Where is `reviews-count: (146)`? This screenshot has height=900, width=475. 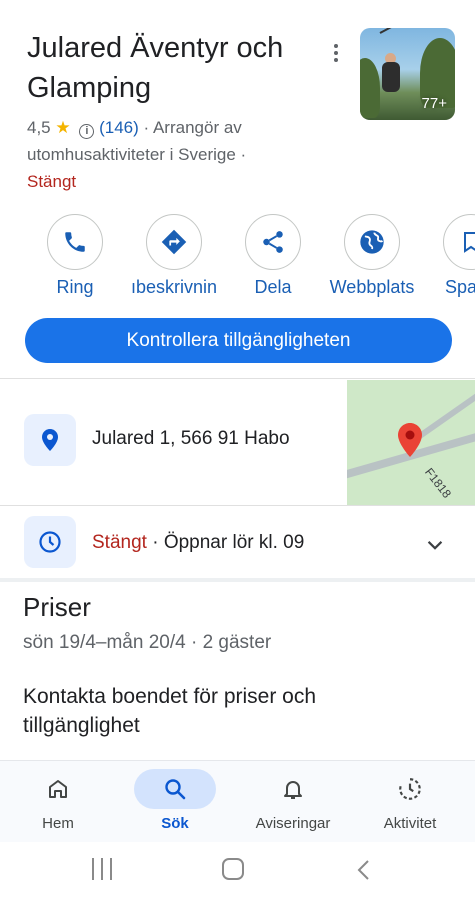 reviews-count: (146) is located at coordinates (119, 127).